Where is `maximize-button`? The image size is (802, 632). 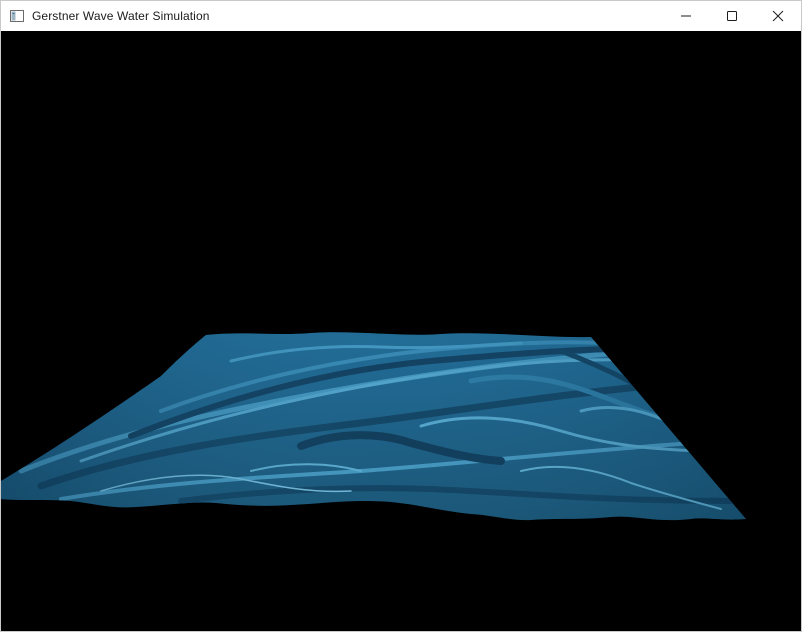
maximize-button is located at coordinates (732, 16).